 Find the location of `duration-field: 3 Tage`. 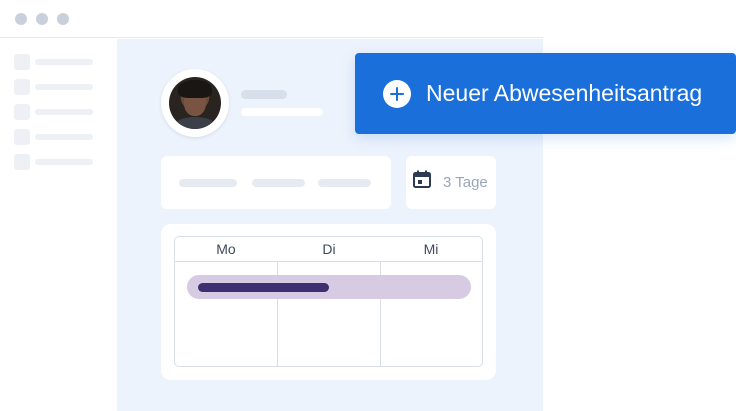

duration-field: 3 Tage is located at coordinates (451, 182).